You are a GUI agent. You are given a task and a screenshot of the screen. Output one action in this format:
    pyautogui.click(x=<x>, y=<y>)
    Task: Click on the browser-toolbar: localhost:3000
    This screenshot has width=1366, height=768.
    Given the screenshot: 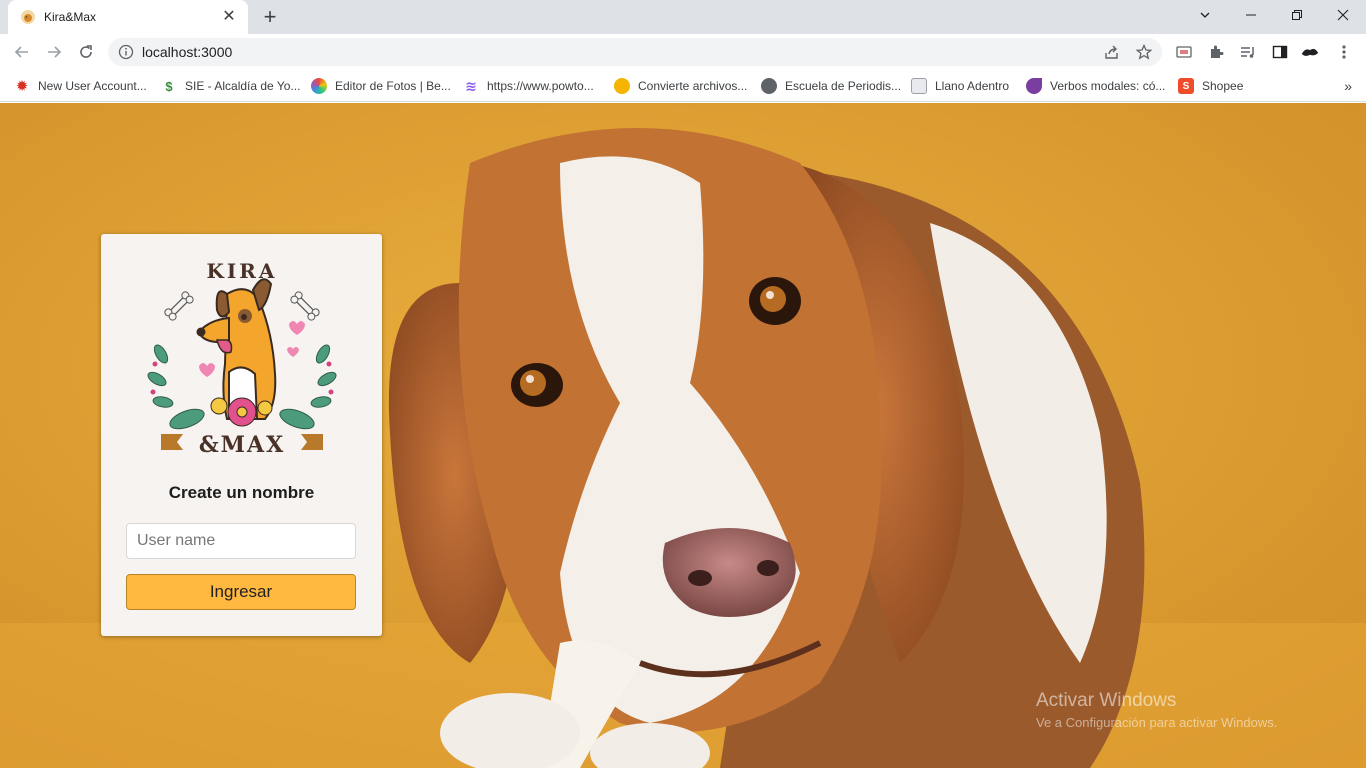 What is the action you would take?
    pyautogui.click(x=683, y=52)
    